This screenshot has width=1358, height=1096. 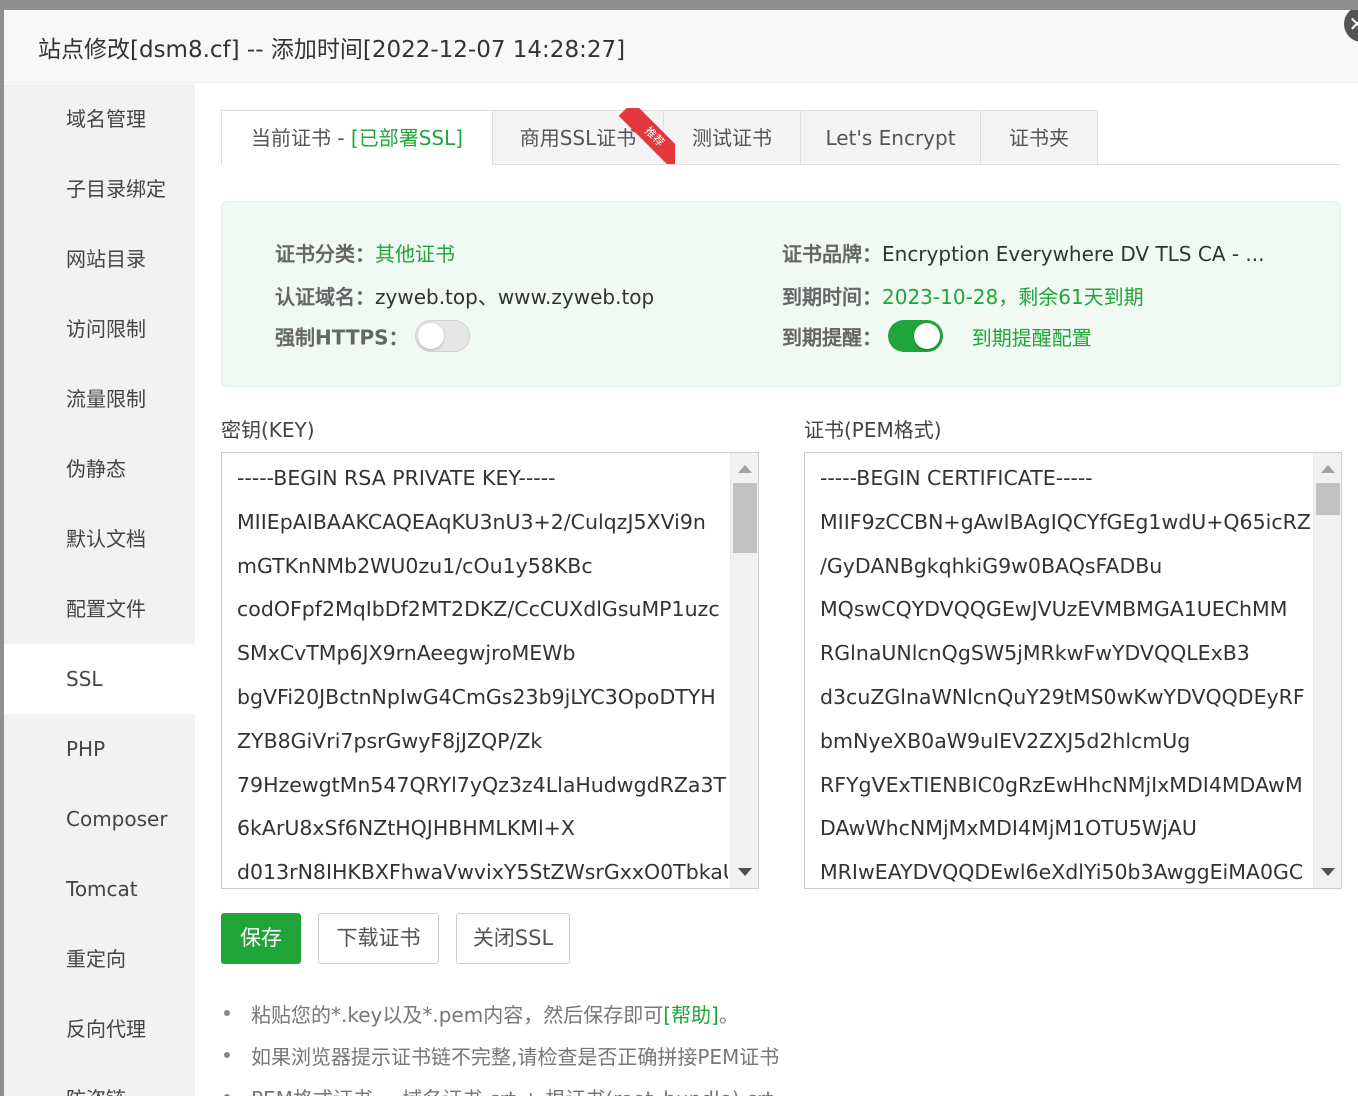 I want to click on tab-test-cert: 测试证书, so click(x=732, y=137).